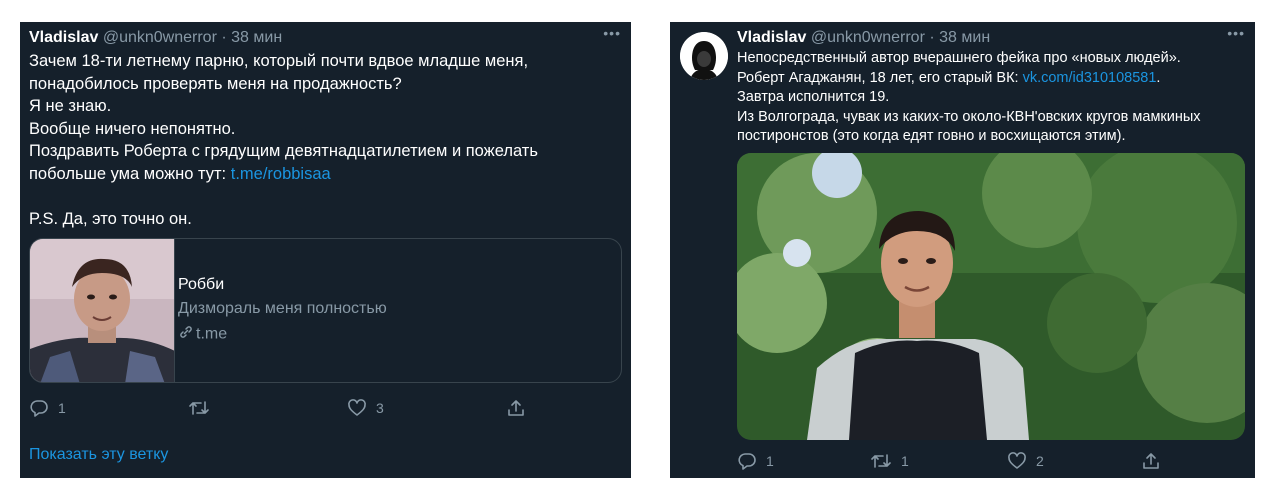  I want to click on text-segment: побольше ума можно тут:, so click(130, 173).